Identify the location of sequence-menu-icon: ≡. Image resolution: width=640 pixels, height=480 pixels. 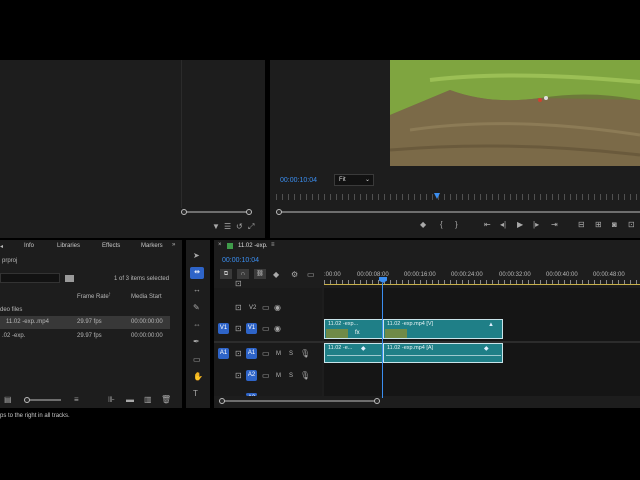
(273, 245).